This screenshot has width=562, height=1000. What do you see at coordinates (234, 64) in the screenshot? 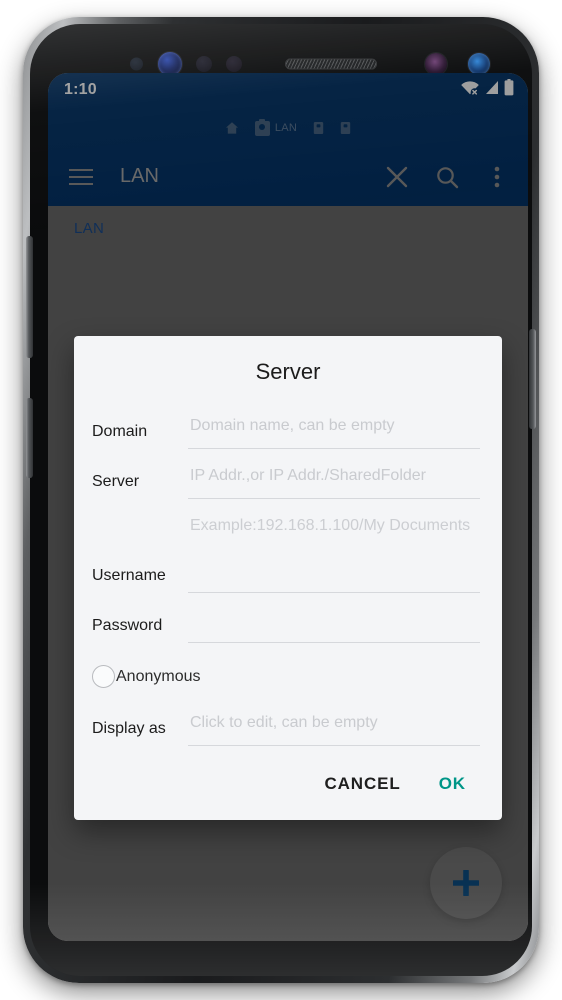
I see `light-sensor-icon` at bounding box center [234, 64].